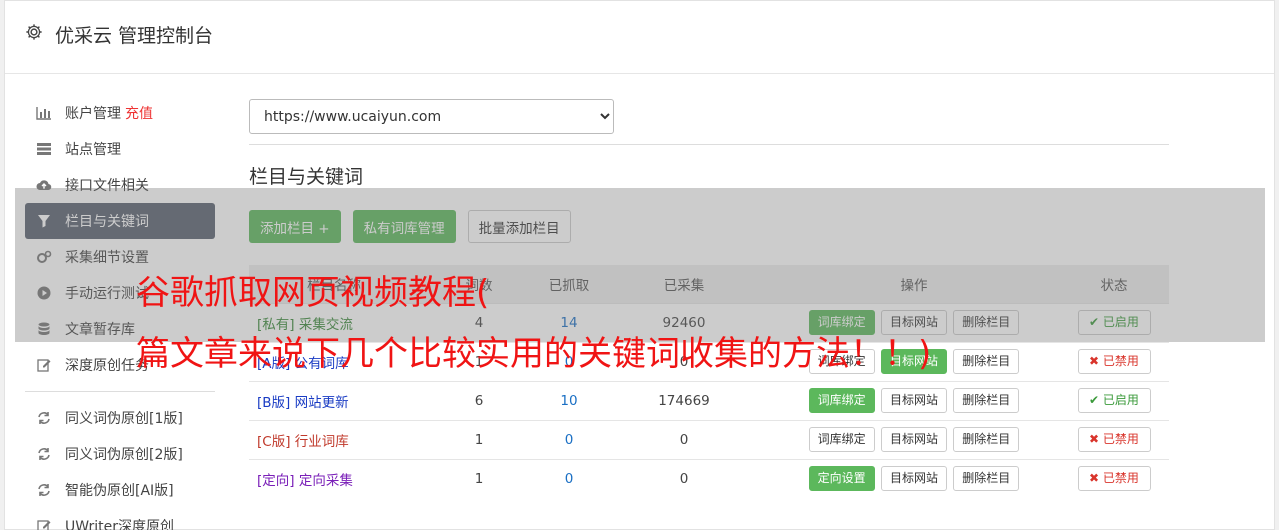 The image size is (1279, 530). What do you see at coordinates (276, 480) in the screenshot?
I see `column-tag: [定向]` at bounding box center [276, 480].